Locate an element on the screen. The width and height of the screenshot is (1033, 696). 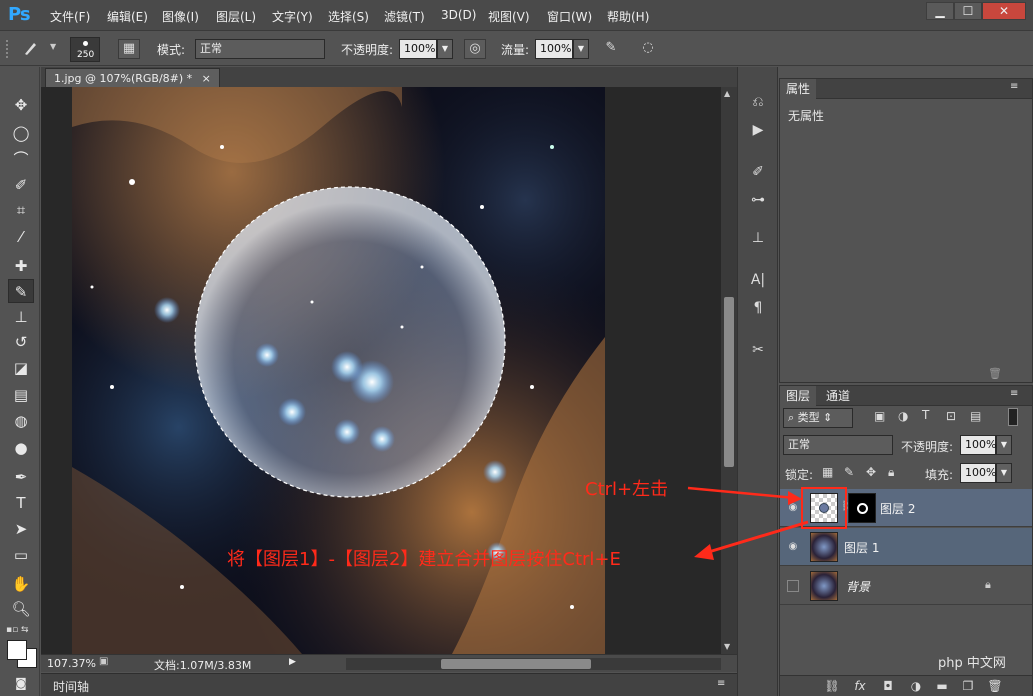
lock-paint-icon: ✎ is located at coordinates (849, 472).